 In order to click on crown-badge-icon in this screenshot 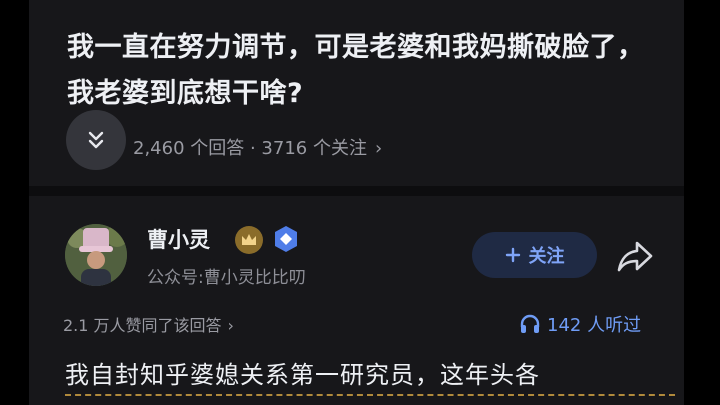, I will do `click(249, 240)`.